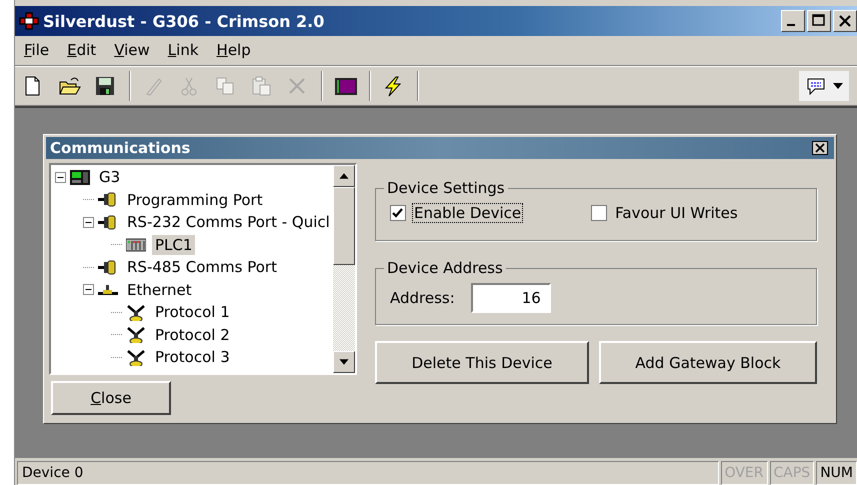 The width and height of the screenshot is (857, 485). I want to click on screen-icon, so click(346, 86).